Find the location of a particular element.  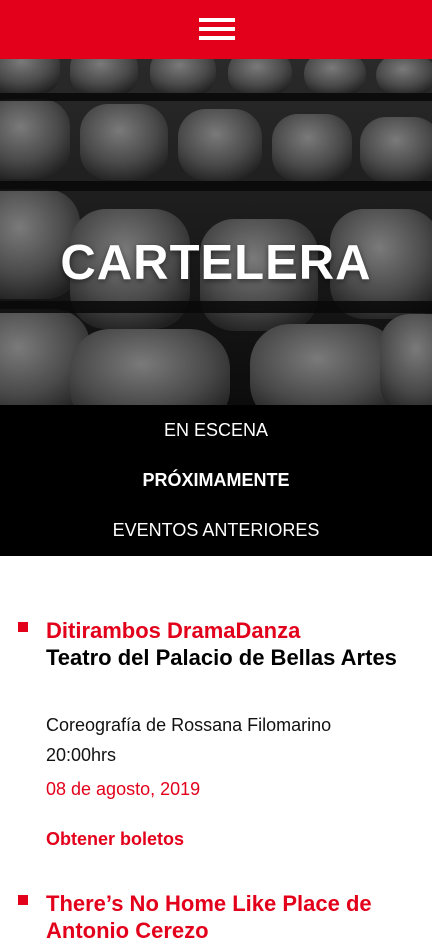

tab-proximamente: PRÓXIMAMENTE is located at coordinates (216, 480).